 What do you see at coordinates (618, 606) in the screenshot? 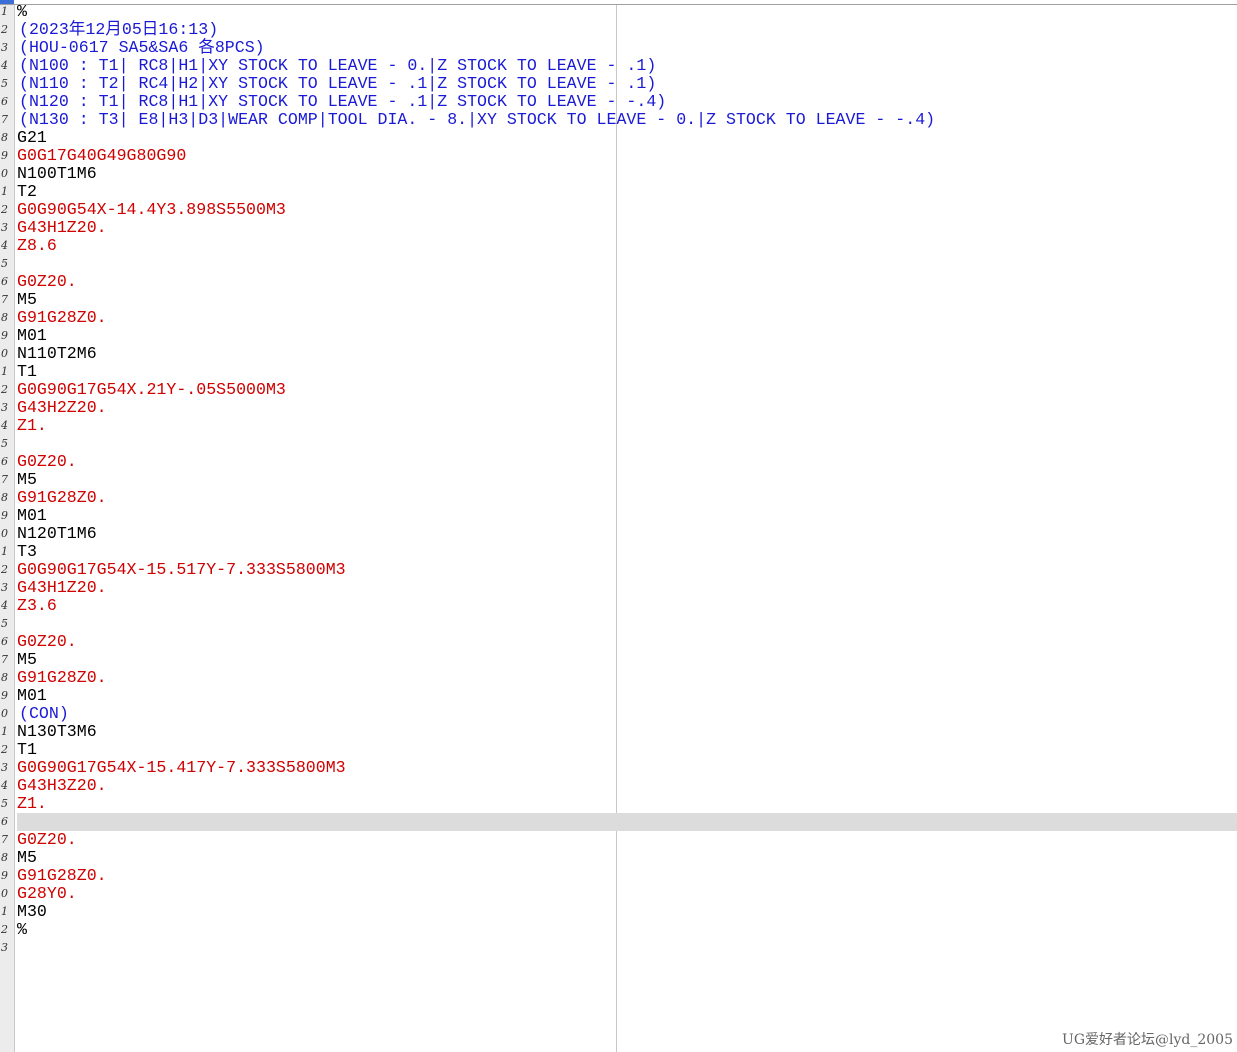
I see `code-line: Z3.6 4` at bounding box center [618, 606].